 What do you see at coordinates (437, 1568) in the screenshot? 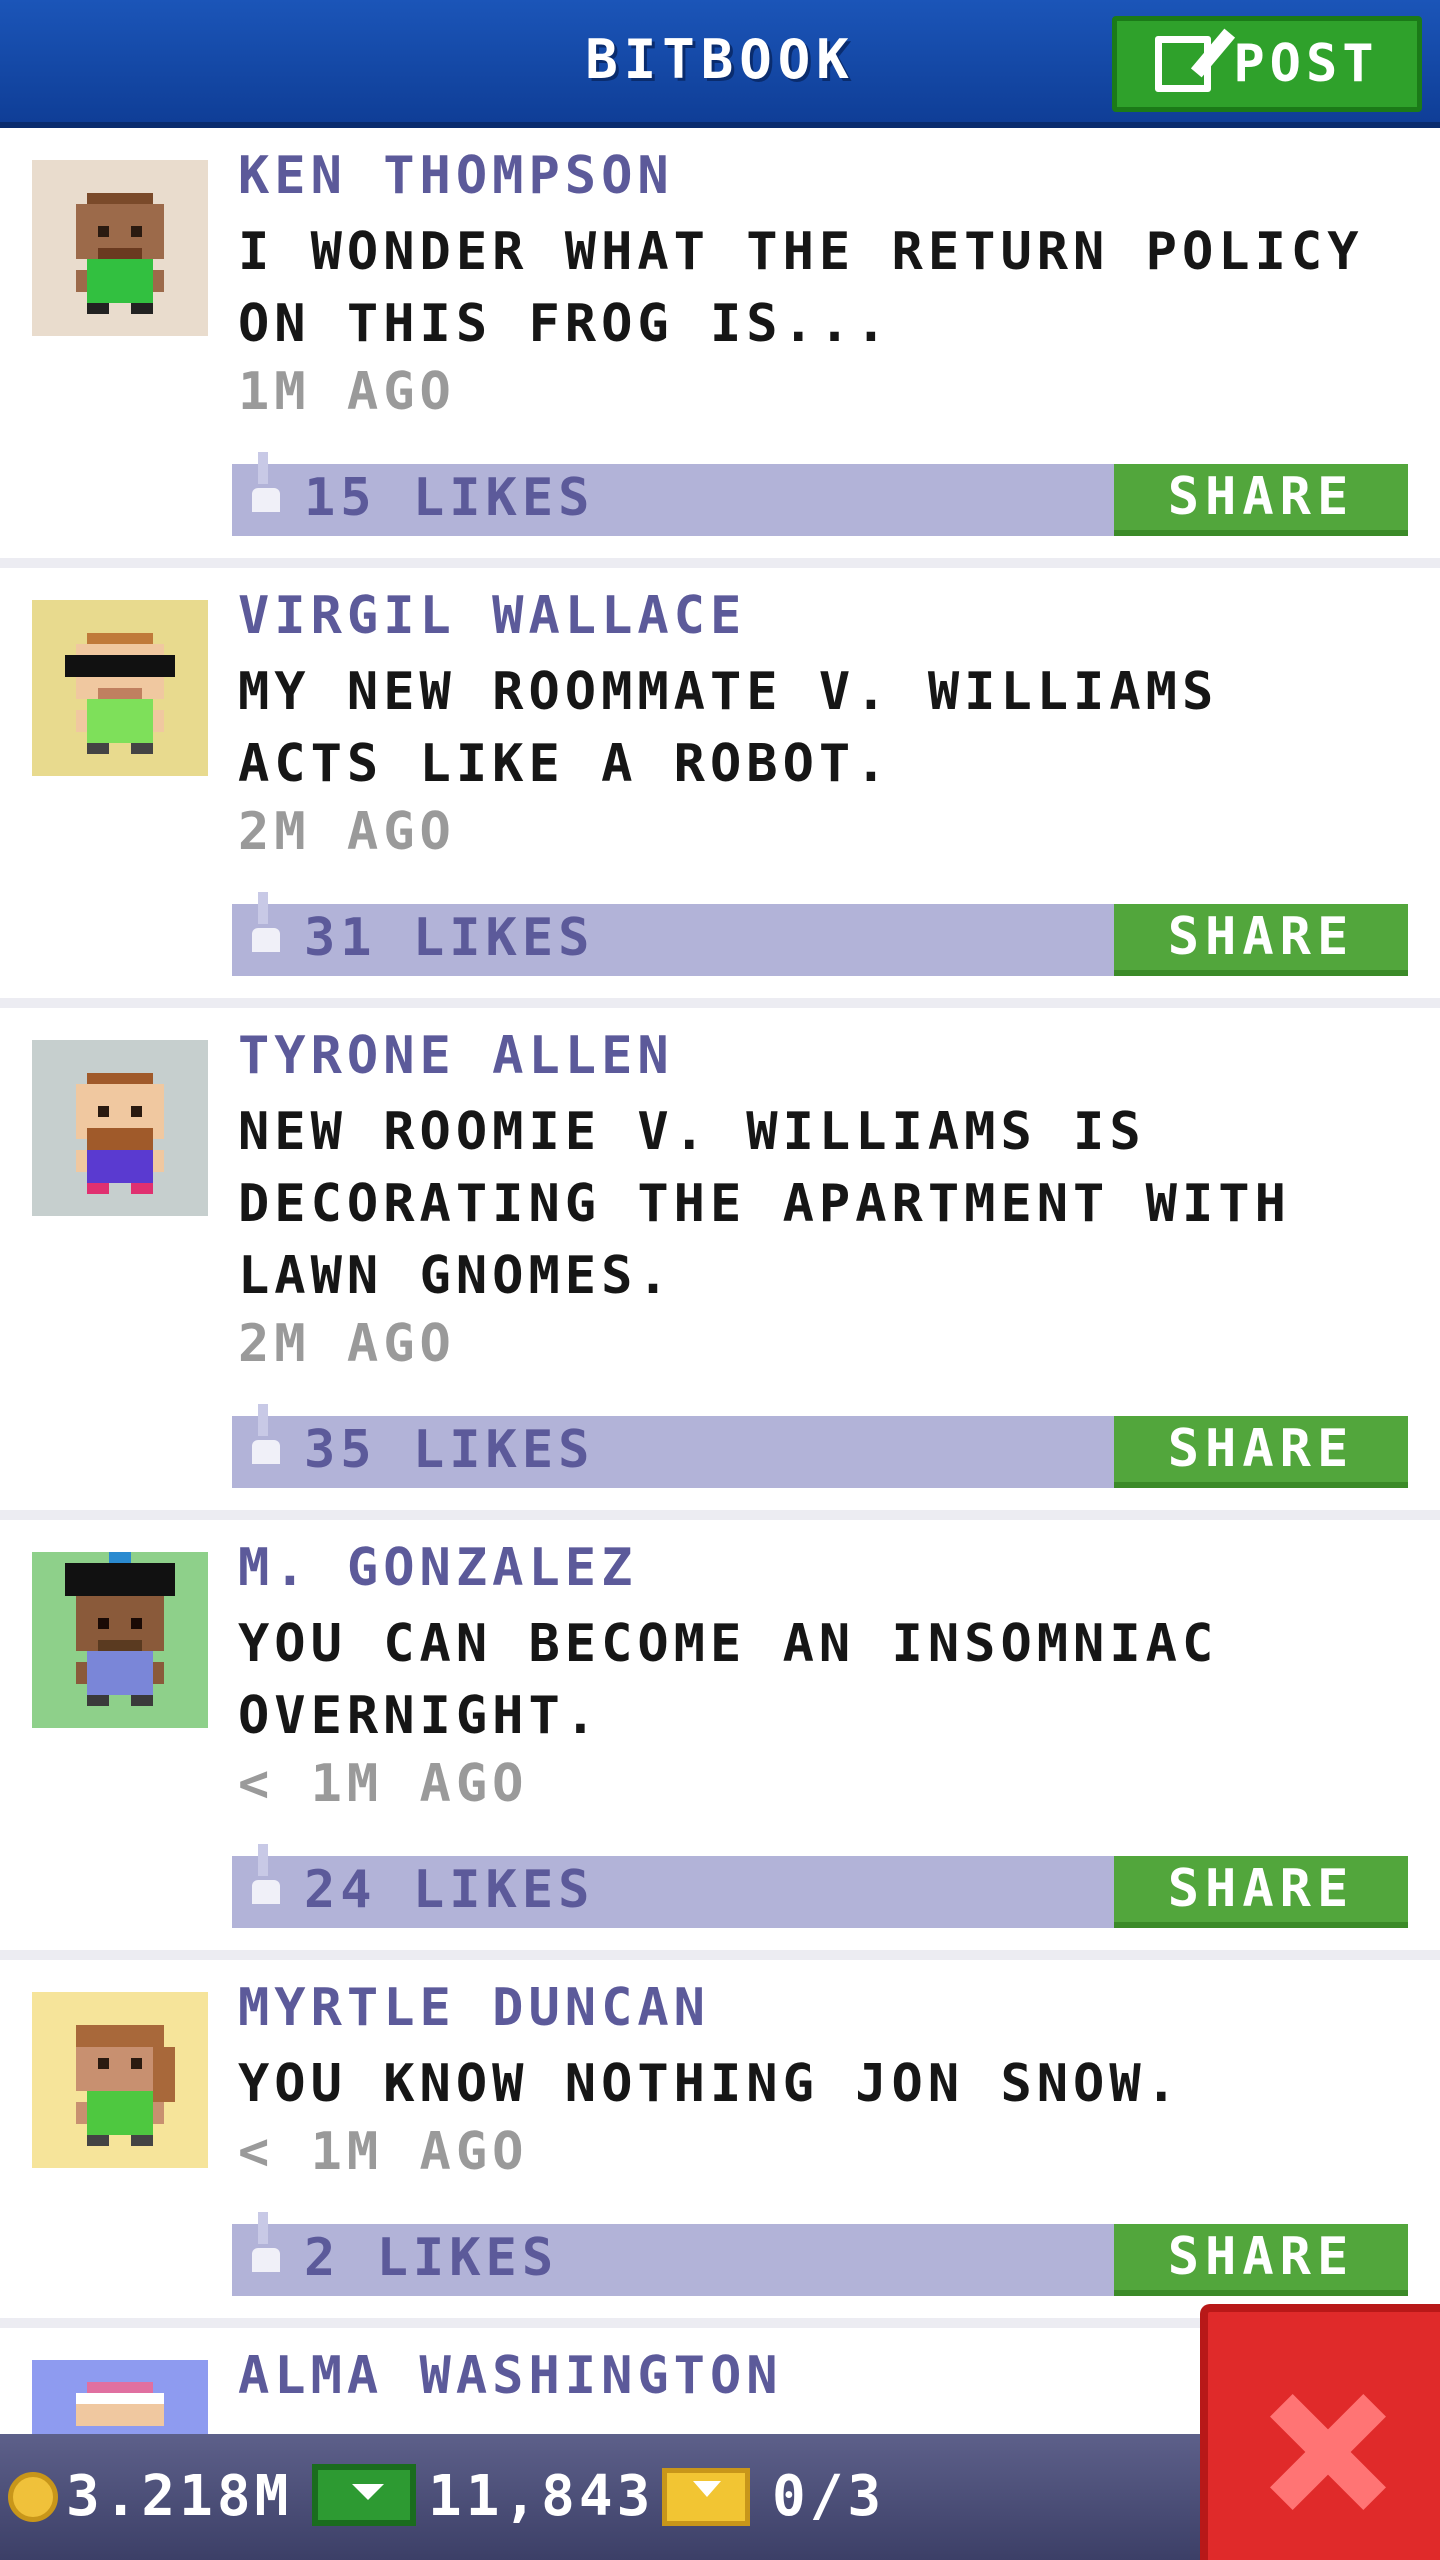
I see `post-author: M. GONZALEZ` at bounding box center [437, 1568].